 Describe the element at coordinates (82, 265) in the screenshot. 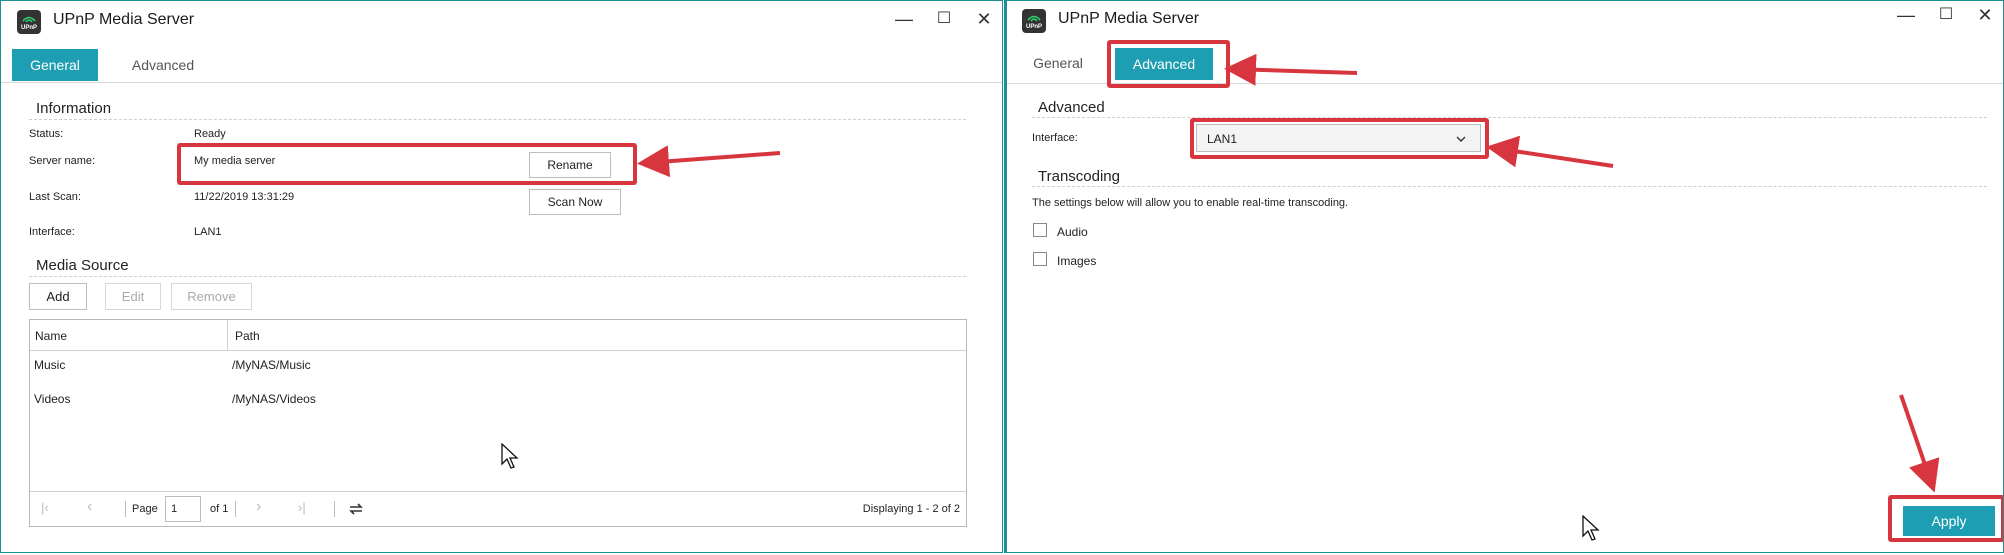

I see `media-source-heading: Media Source` at that location.